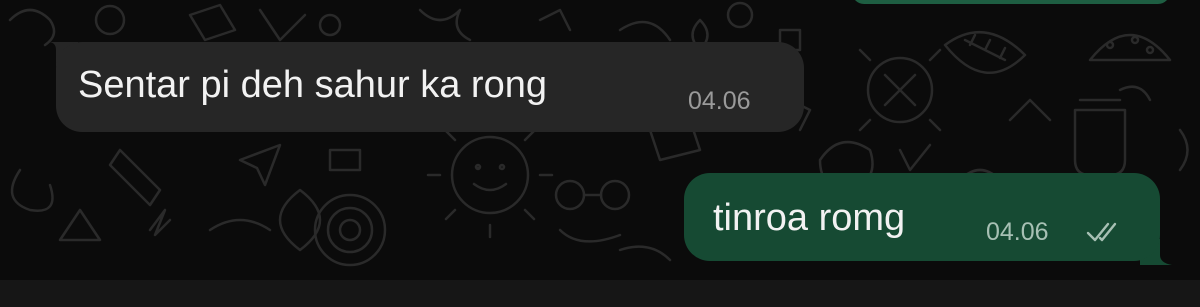  I want to click on previous-outgoing-bubble-edge, so click(1011, 2).